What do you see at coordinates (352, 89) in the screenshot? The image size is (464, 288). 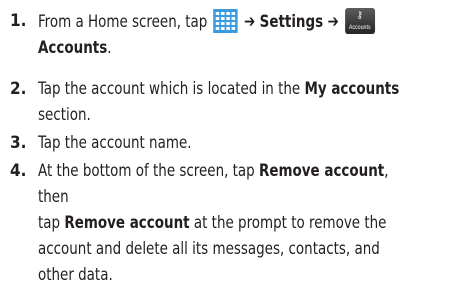 I see `my-accounts-label: My accounts` at bounding box center [352, 89].